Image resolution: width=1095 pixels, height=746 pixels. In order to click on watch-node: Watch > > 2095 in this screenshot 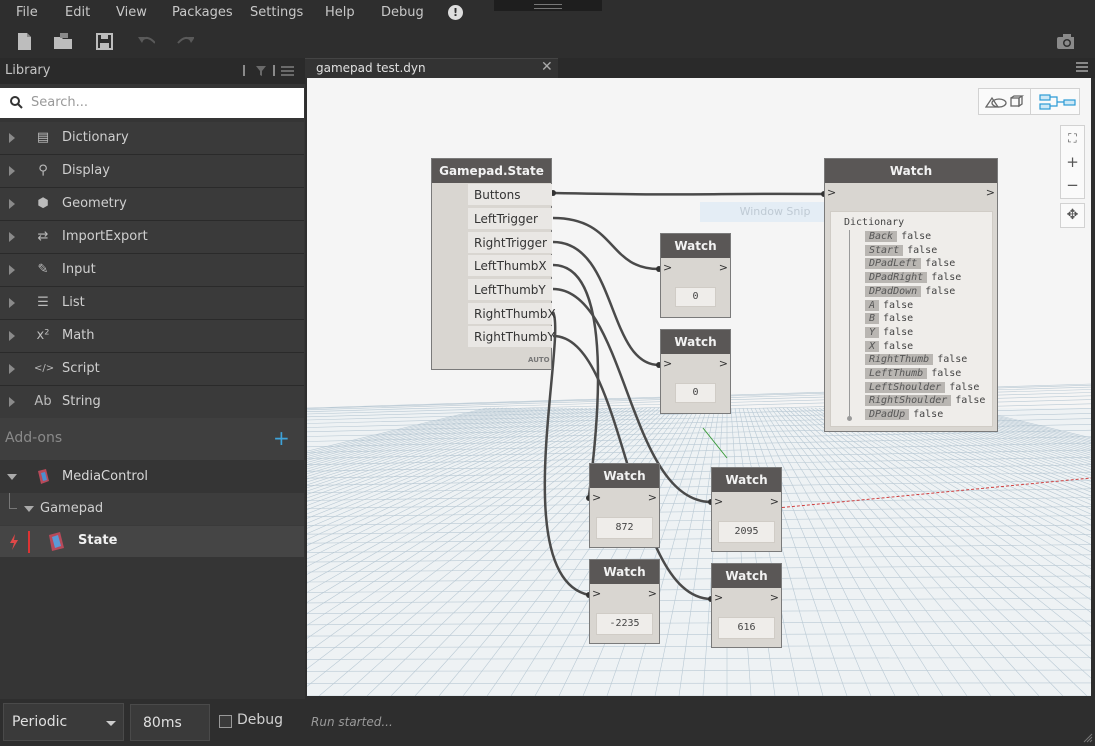, I will do `click(746, 509)`.